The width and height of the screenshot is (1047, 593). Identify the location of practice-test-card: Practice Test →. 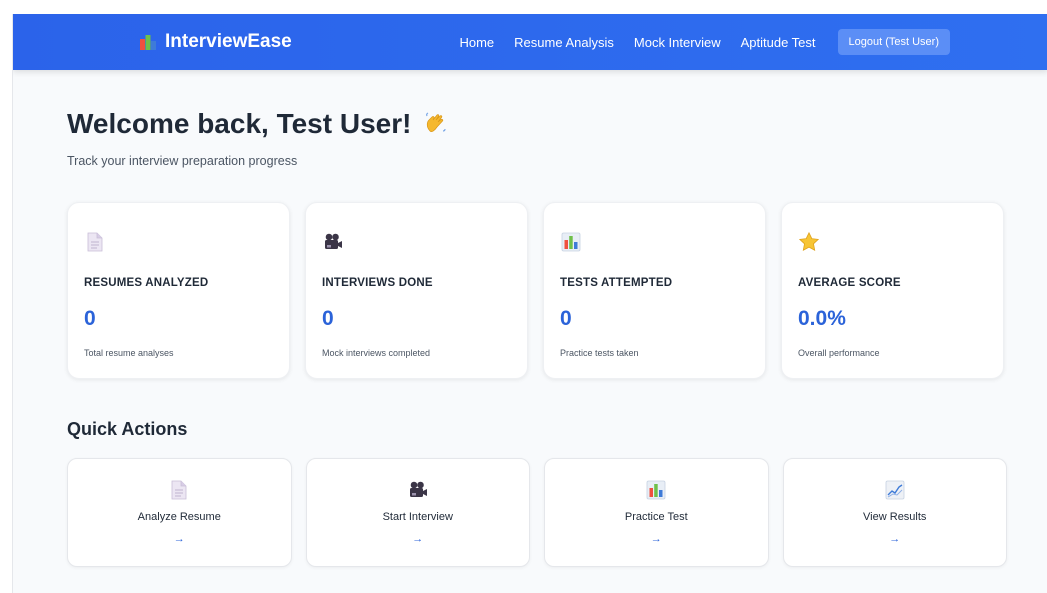
(656, 512).